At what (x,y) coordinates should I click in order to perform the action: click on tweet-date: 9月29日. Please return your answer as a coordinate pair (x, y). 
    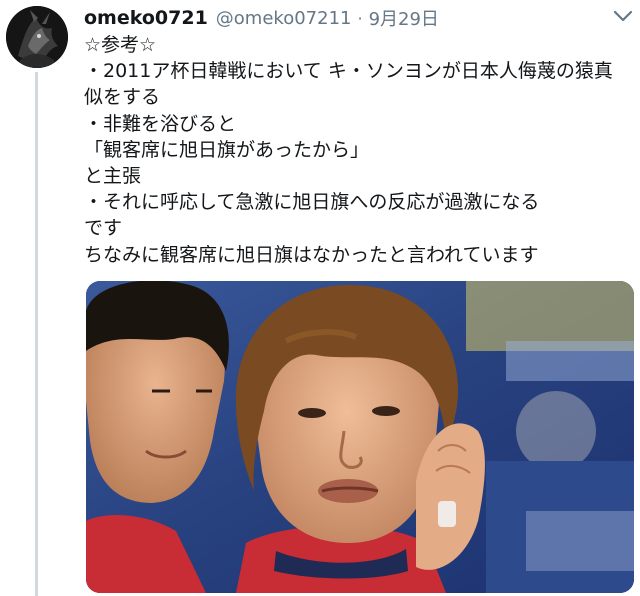
    Looking at the image, I should click on (404, 18).